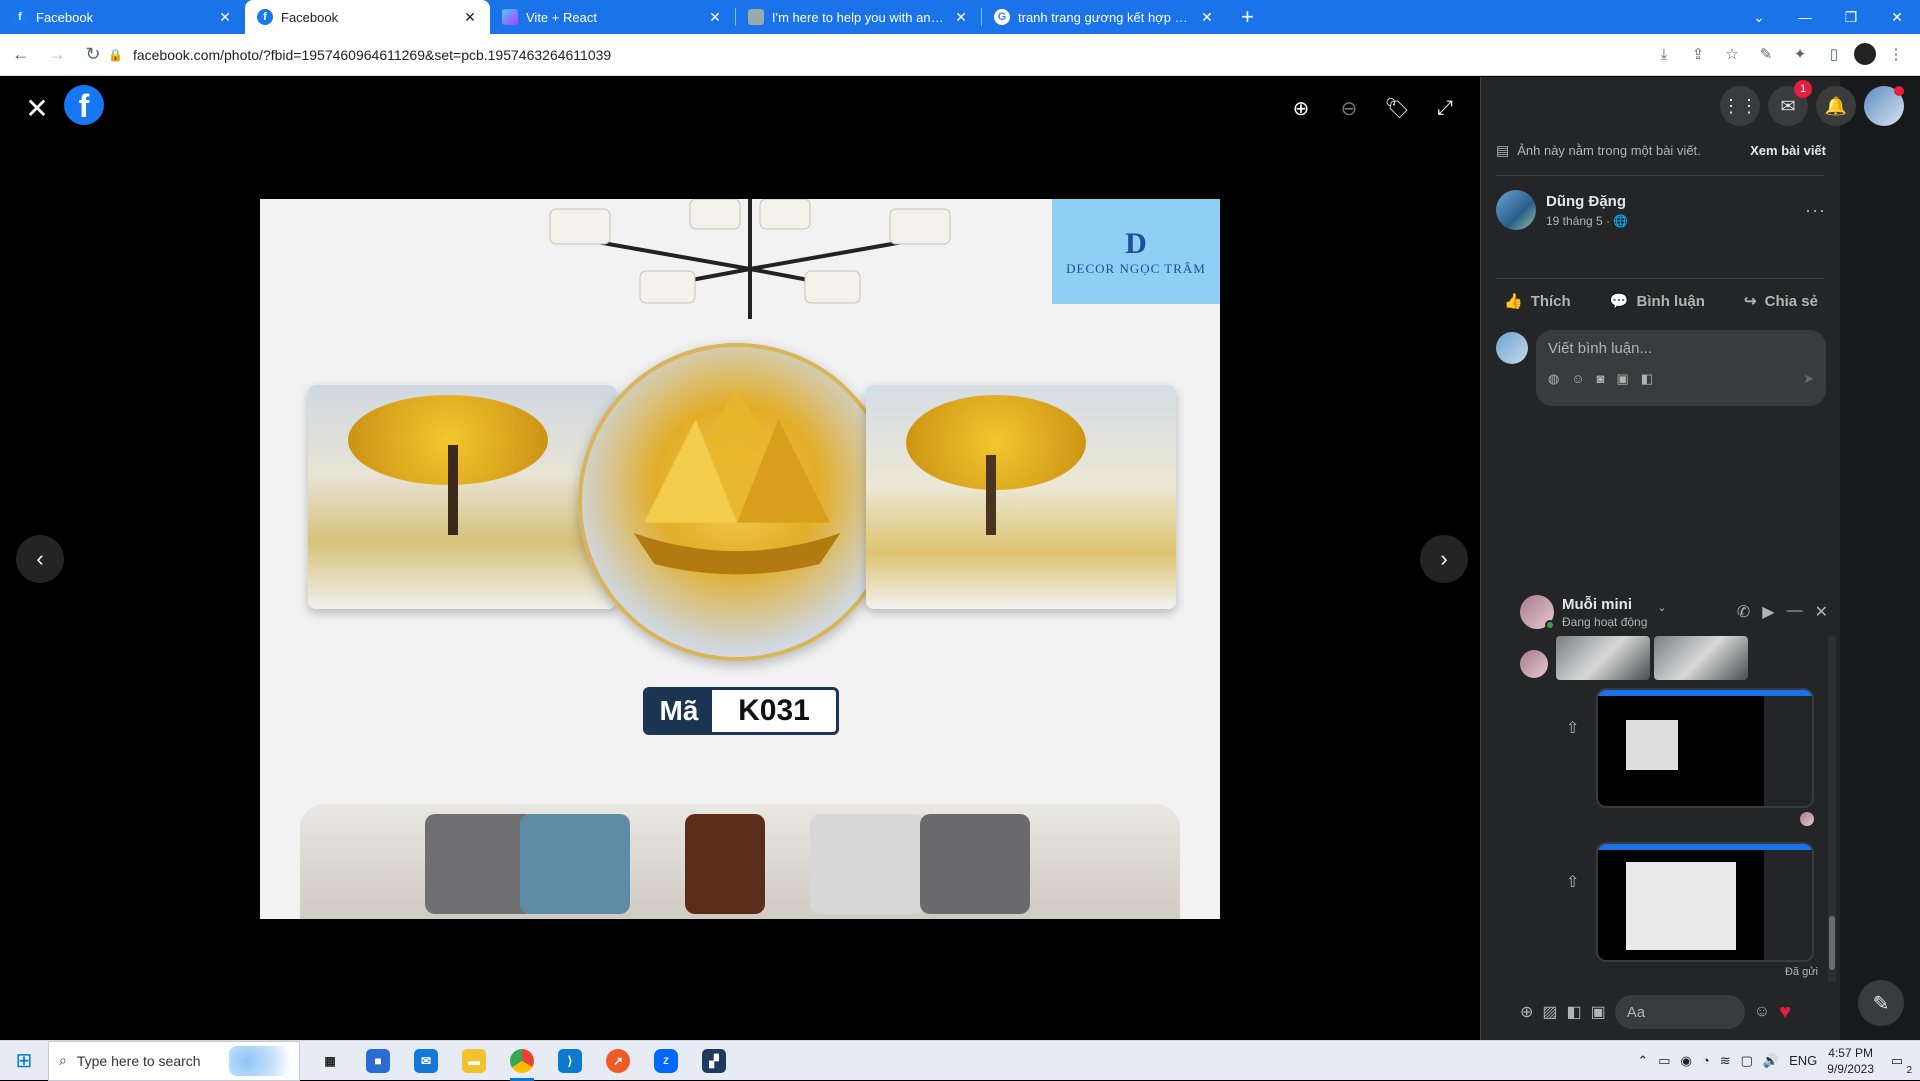  I want to click on video-call-icon: ▶, so click(1768, 612).